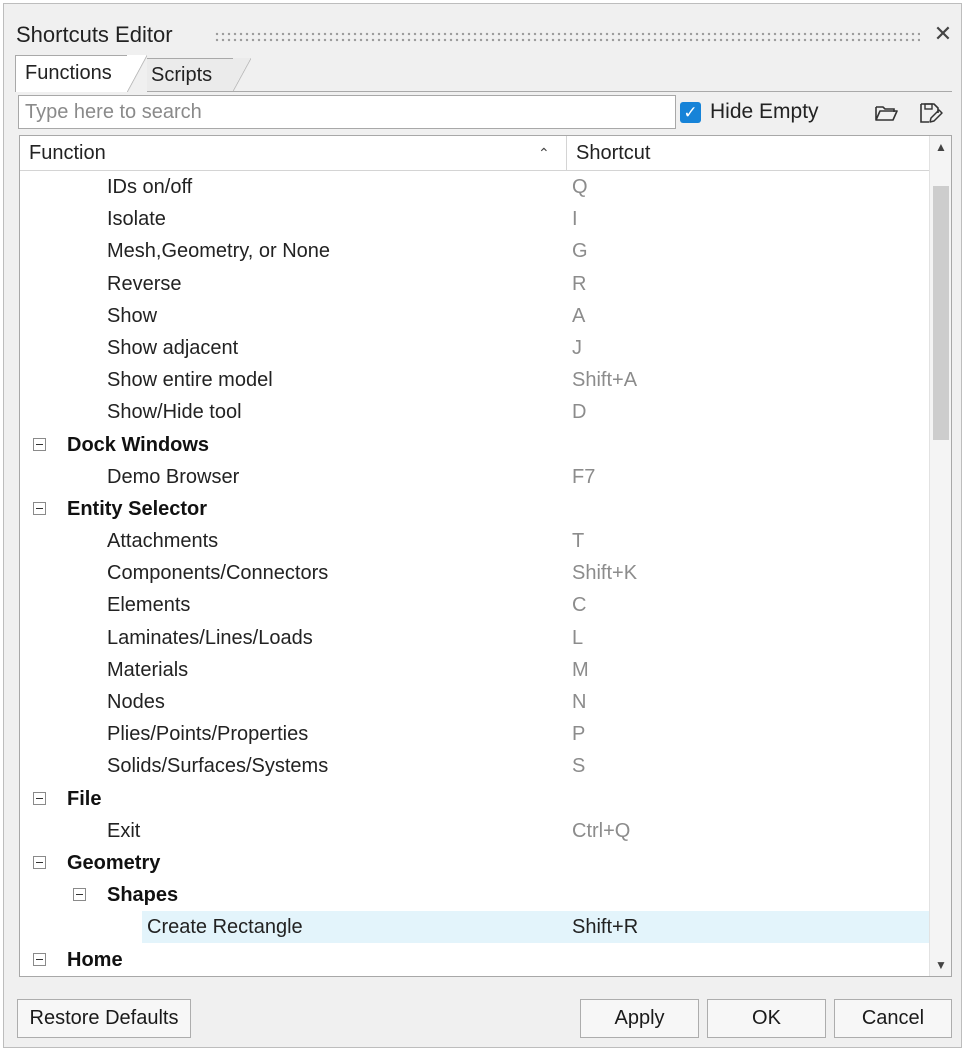 The image size is (967, 1052). Describe the element at coordinates (95, 959) in the screenshot. I see `function-cell: Home` at that location.